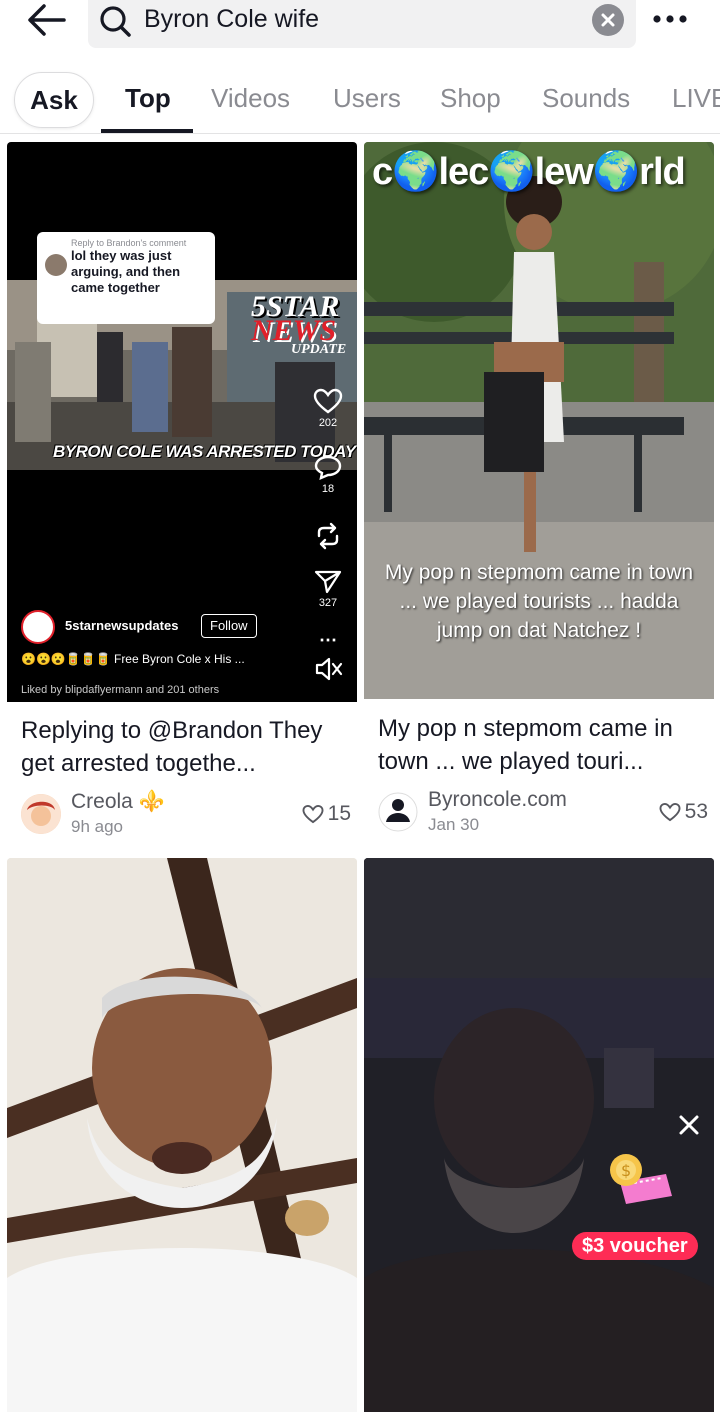 This screenshot has width=720, height=1412. I want to click on back-arrow-icon, so click(48, 20).